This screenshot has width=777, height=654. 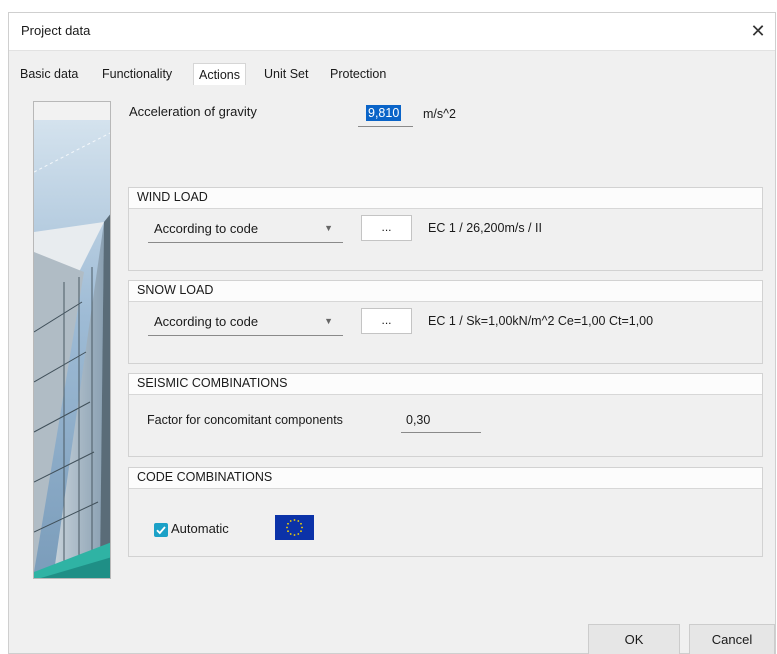 I want to click on automatic-checkbox, so click(x=161, y=530).